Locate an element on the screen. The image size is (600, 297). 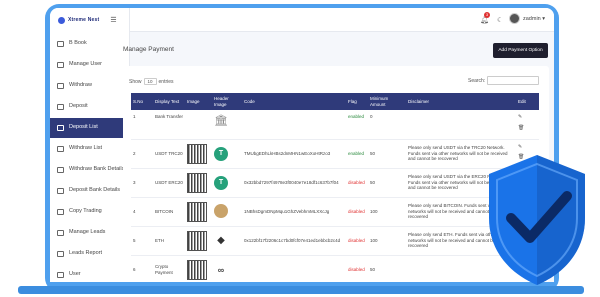
add-payment-option-button: Add Payment Option is located at coordinates (520, 50).